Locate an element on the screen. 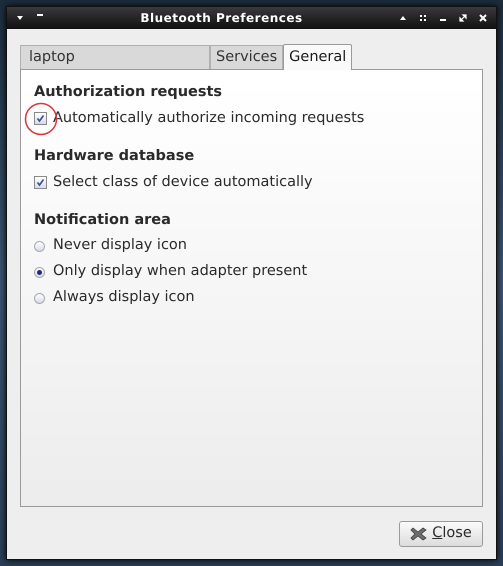 Image resolution: width=503 pixels, height=566 pixels. close-button: Close is located at coordinates (441, 534).